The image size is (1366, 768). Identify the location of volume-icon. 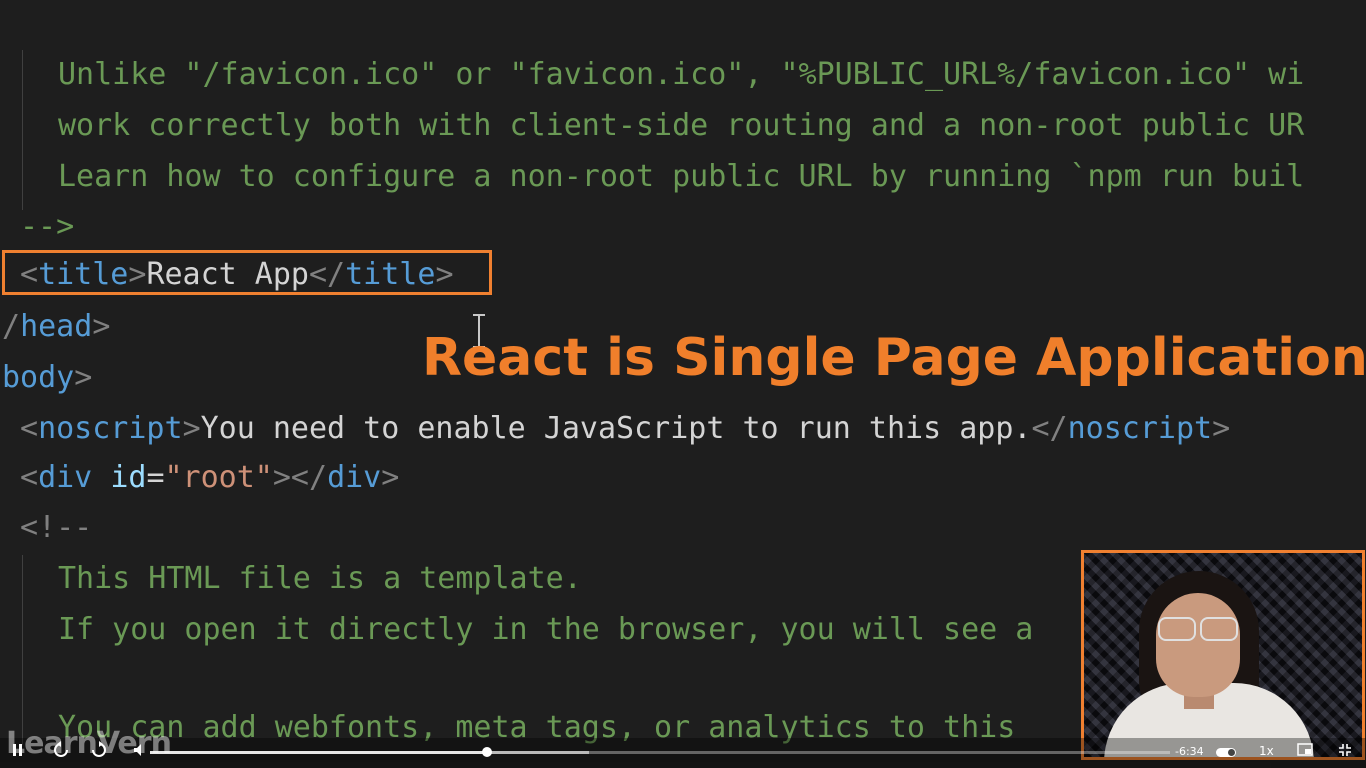
(137, 750).